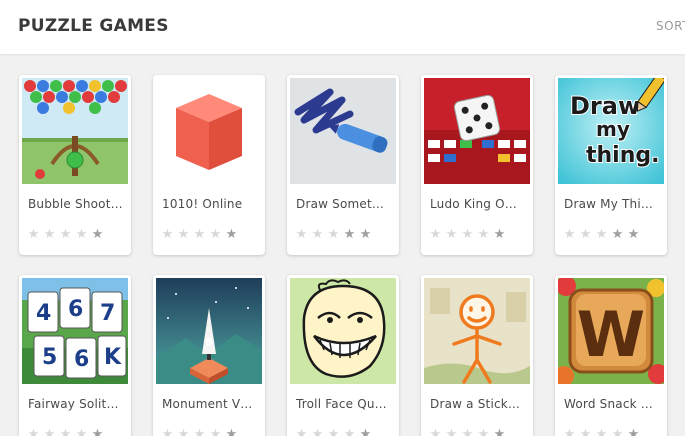 The height and width of the screenshot is (436, 685). I want to click on thumbnail-text: Draw, so click(605, 106).